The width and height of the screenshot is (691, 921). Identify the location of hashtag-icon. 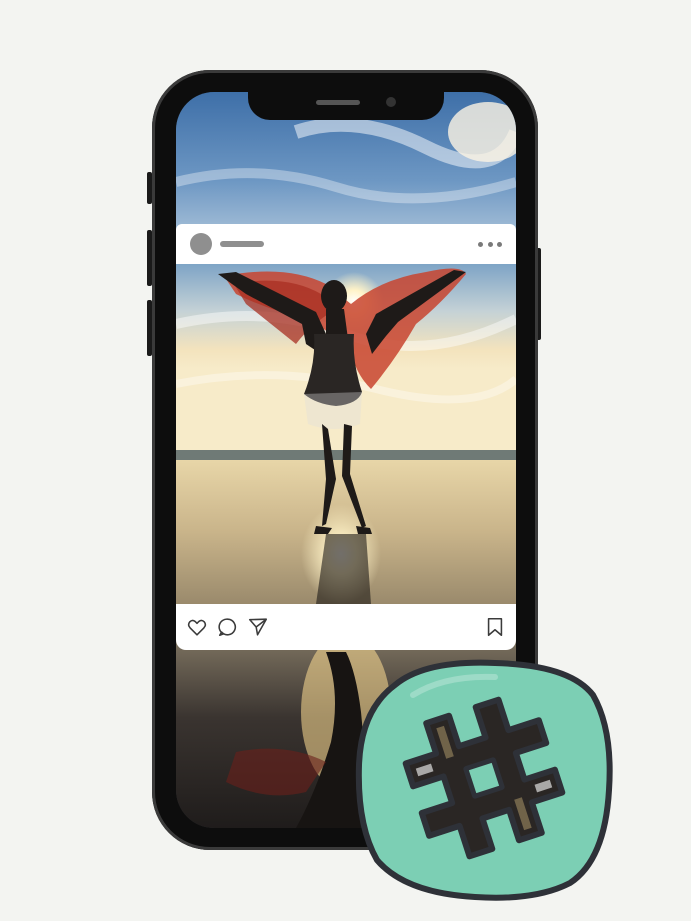
(484, 780).